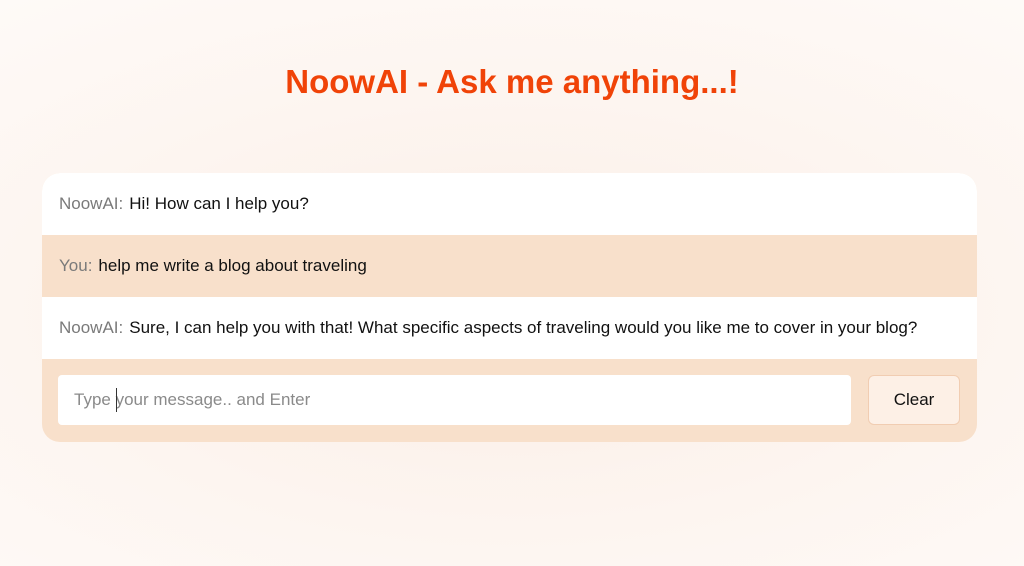  Describe the element at coordinates (116, 400) in the screenshot. I see `text-caret` at that location.